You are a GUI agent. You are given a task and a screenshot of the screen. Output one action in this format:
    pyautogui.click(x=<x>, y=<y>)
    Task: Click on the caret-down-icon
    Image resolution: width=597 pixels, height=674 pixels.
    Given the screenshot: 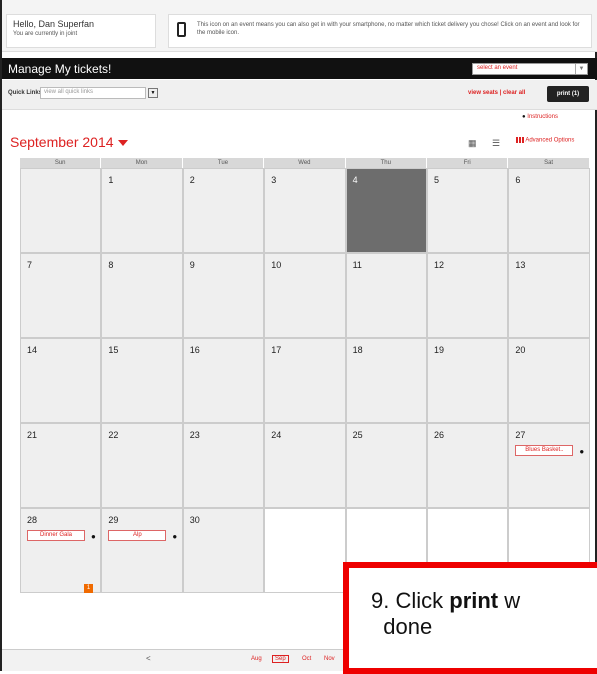 What is the action you would take?
    pyautogui.click(x=122, y=143)
    